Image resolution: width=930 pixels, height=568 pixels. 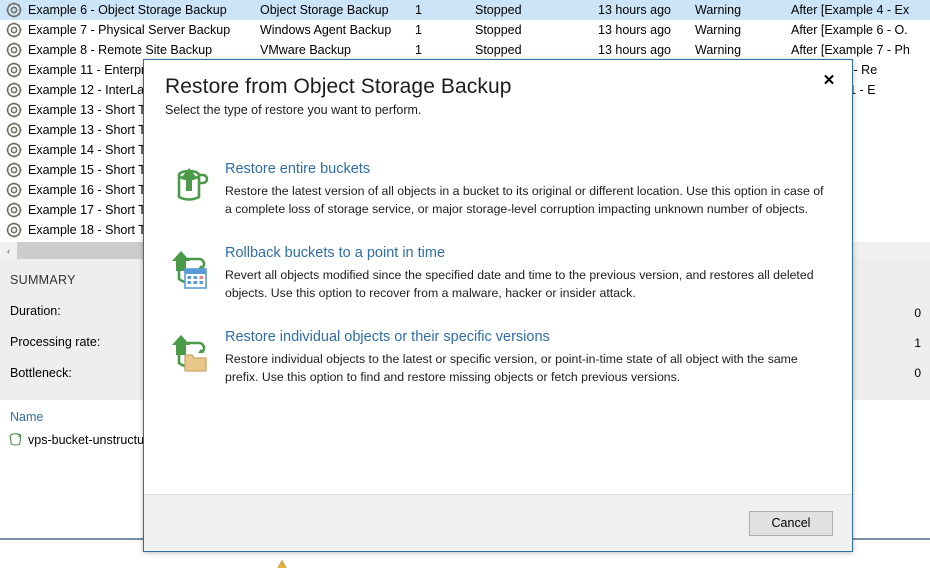 I want to click on job-next-run: After [Example 7 - Ph, so click(x=850, y=50).